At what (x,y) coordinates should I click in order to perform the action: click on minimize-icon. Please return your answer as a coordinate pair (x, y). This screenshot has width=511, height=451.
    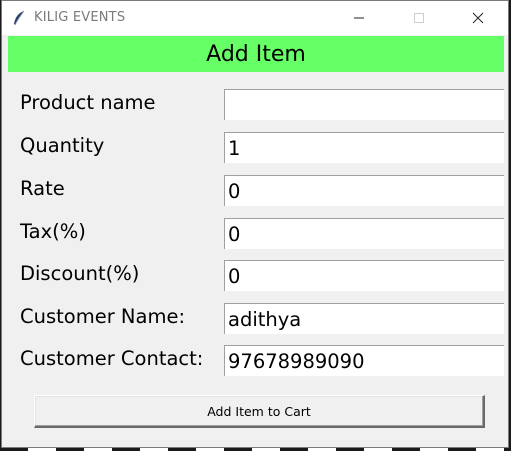
    Looking at the image, I should click on (359, 18).